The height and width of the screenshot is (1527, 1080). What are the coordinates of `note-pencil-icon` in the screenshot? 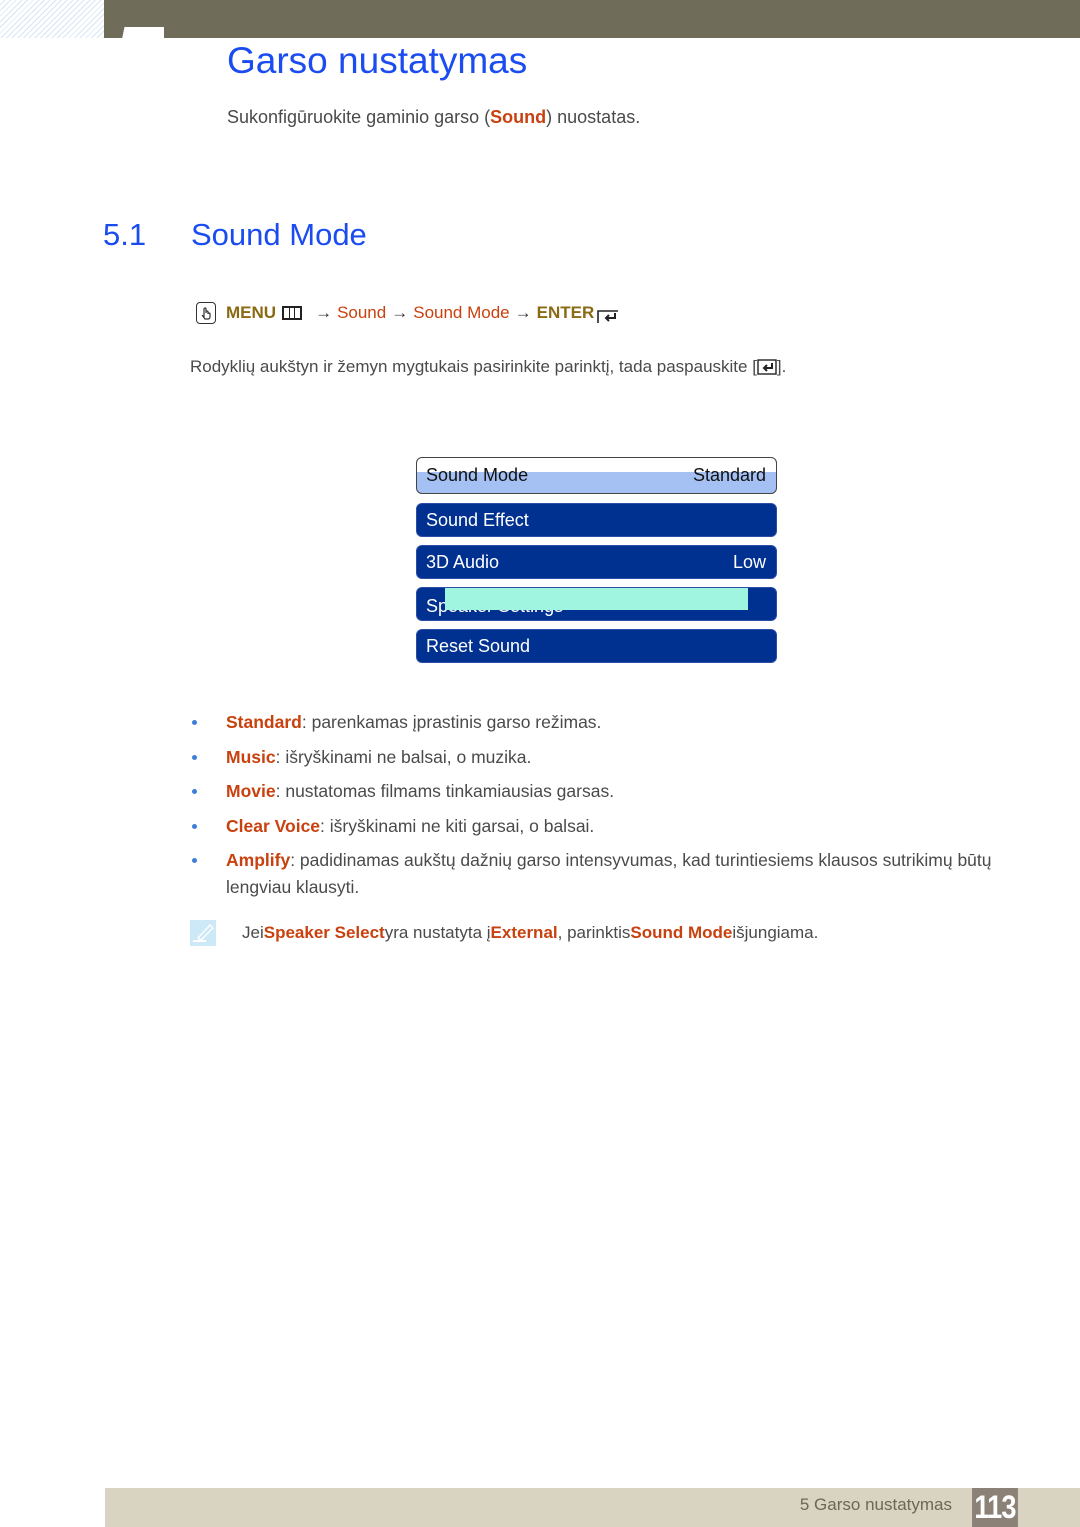 It's located at (203, 933).